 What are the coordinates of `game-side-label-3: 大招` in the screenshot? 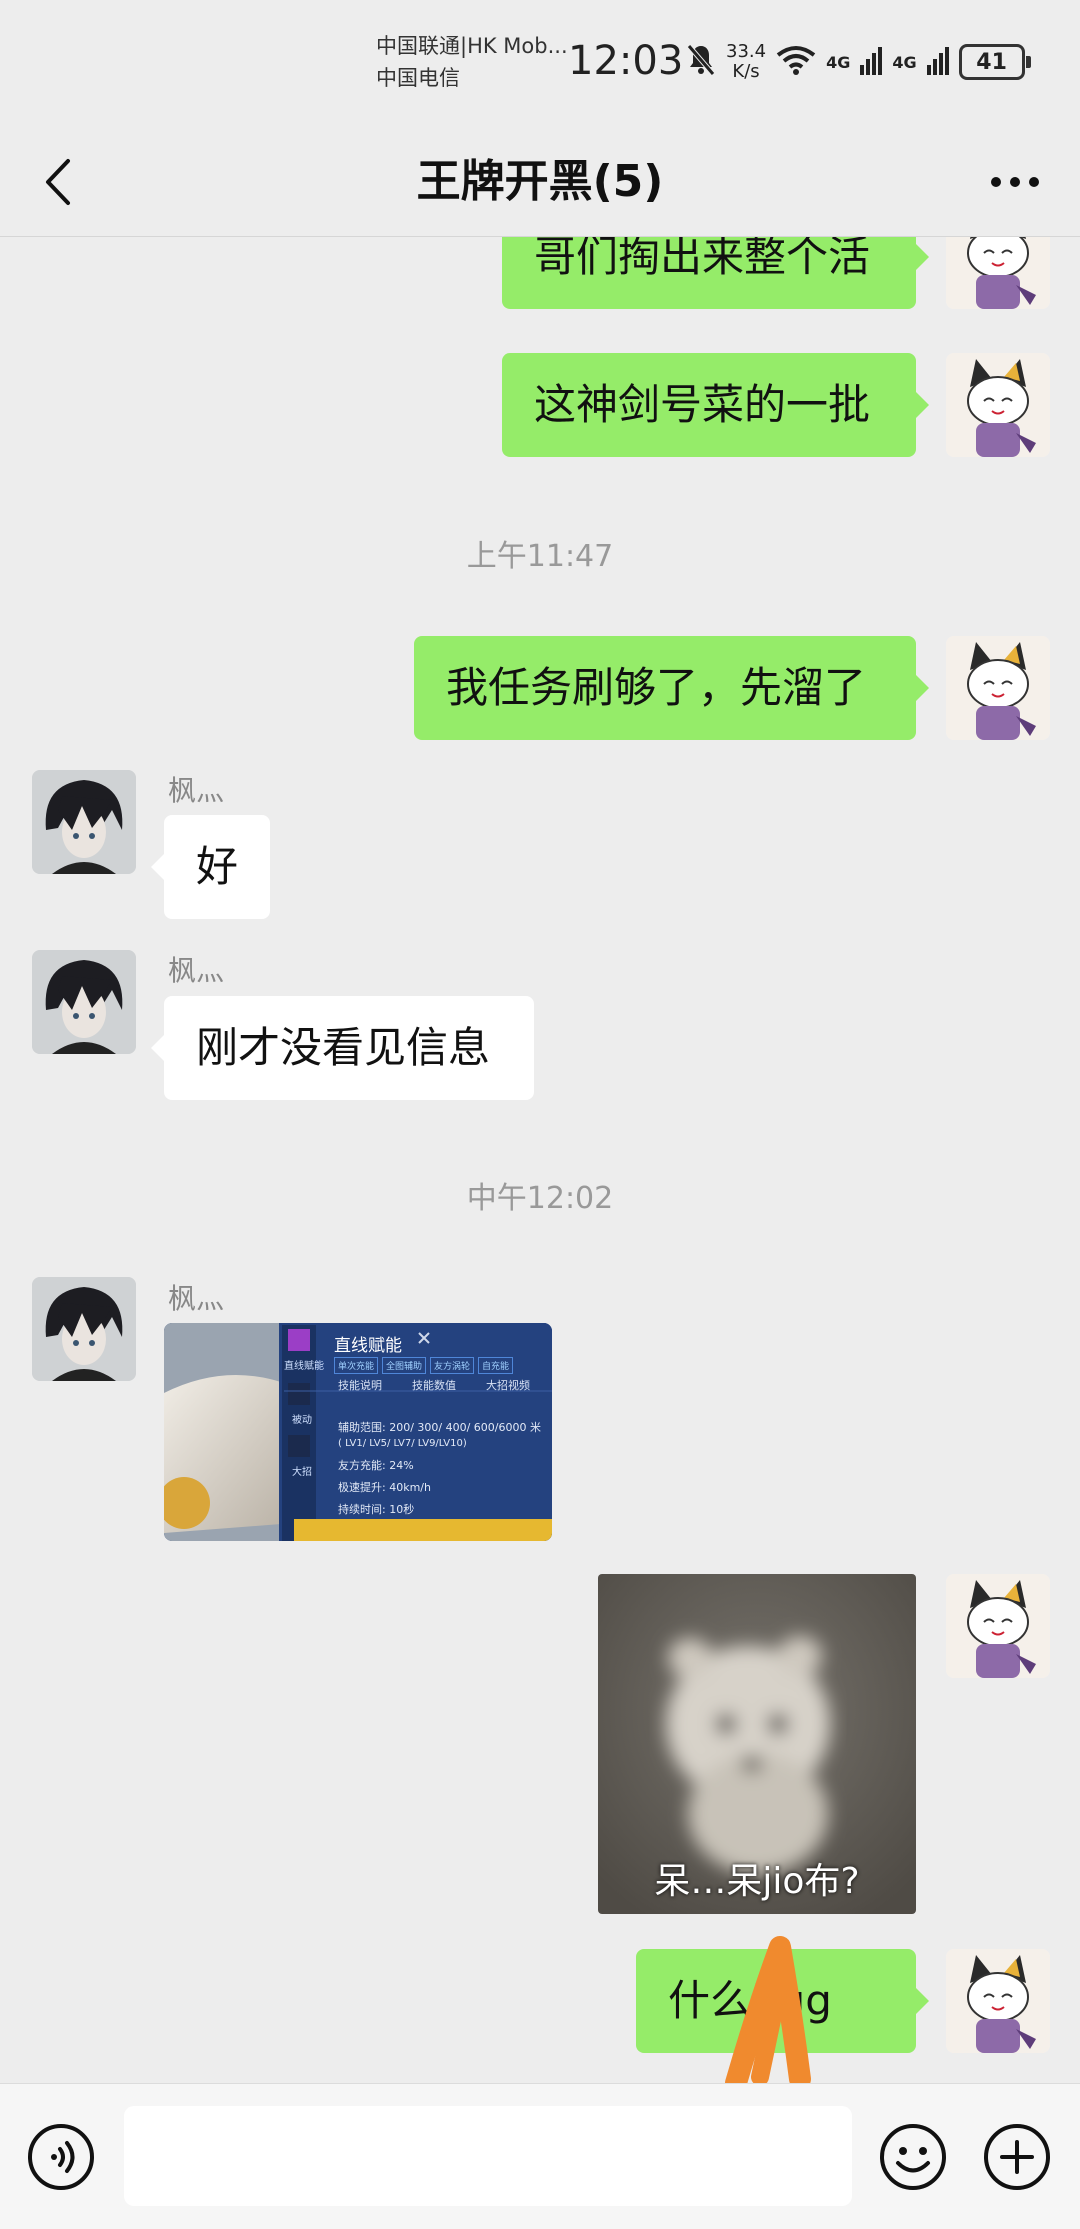 It's located at (302, 1472).